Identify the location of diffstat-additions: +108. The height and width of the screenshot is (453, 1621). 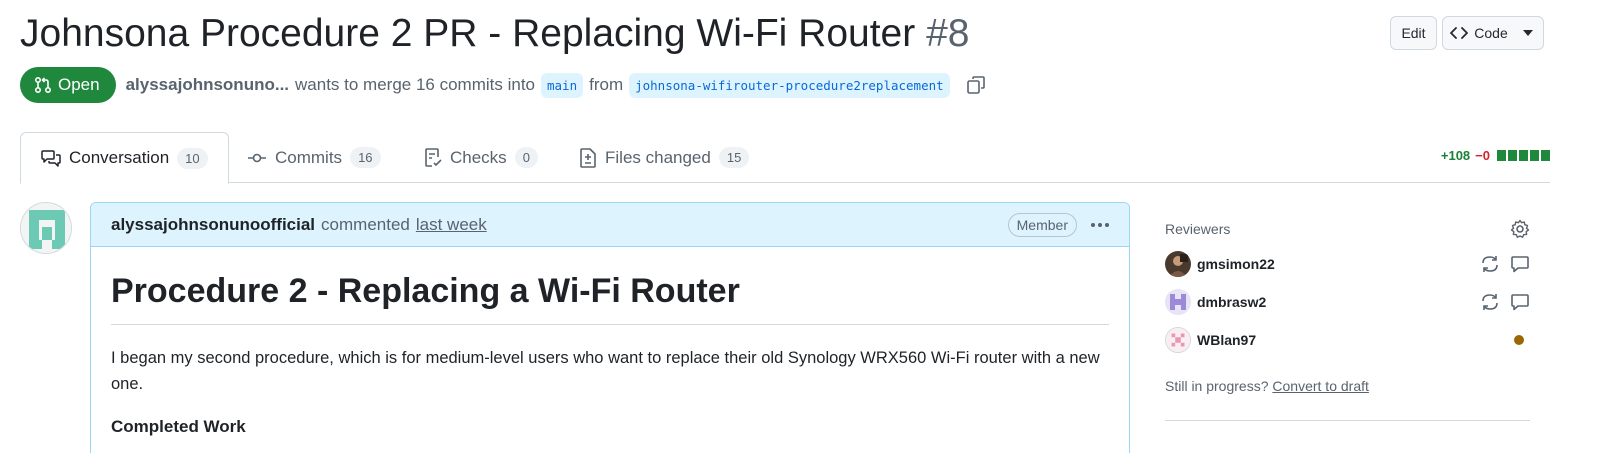
(1455, 155).